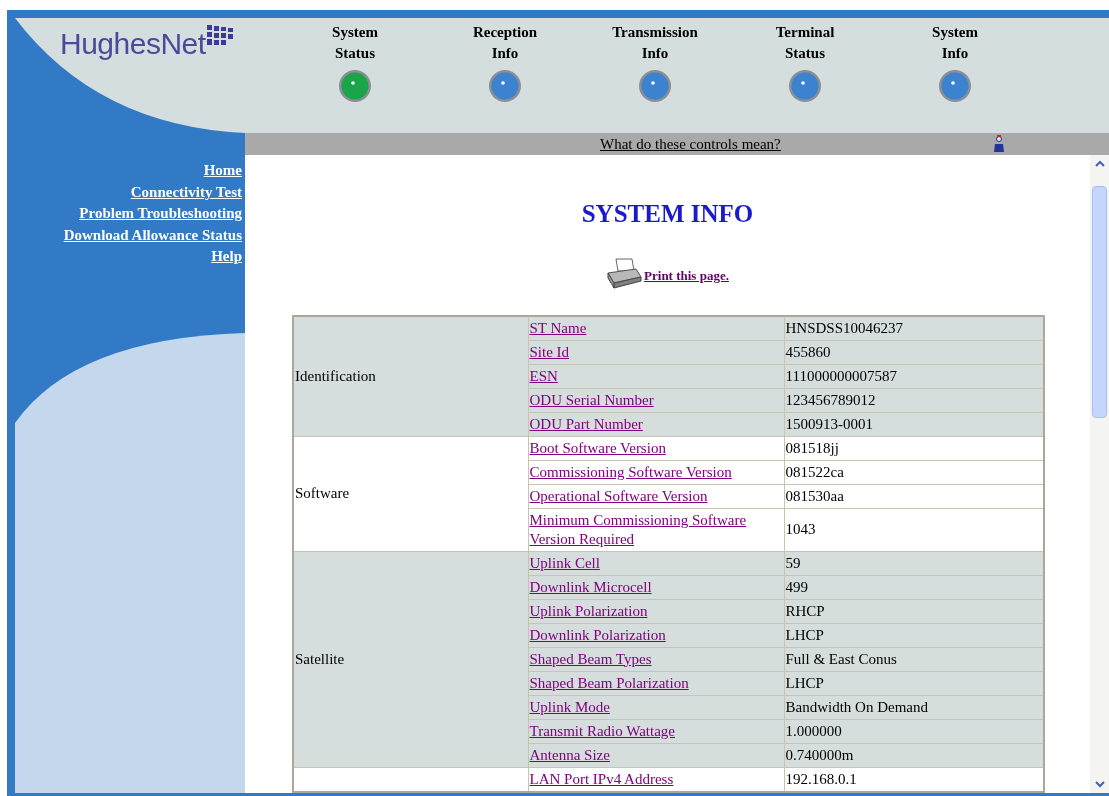  What do you see at coordinates (955, 43) in the screenshot?
I see `nav-link: System Info` at bounding box center [955, 43].